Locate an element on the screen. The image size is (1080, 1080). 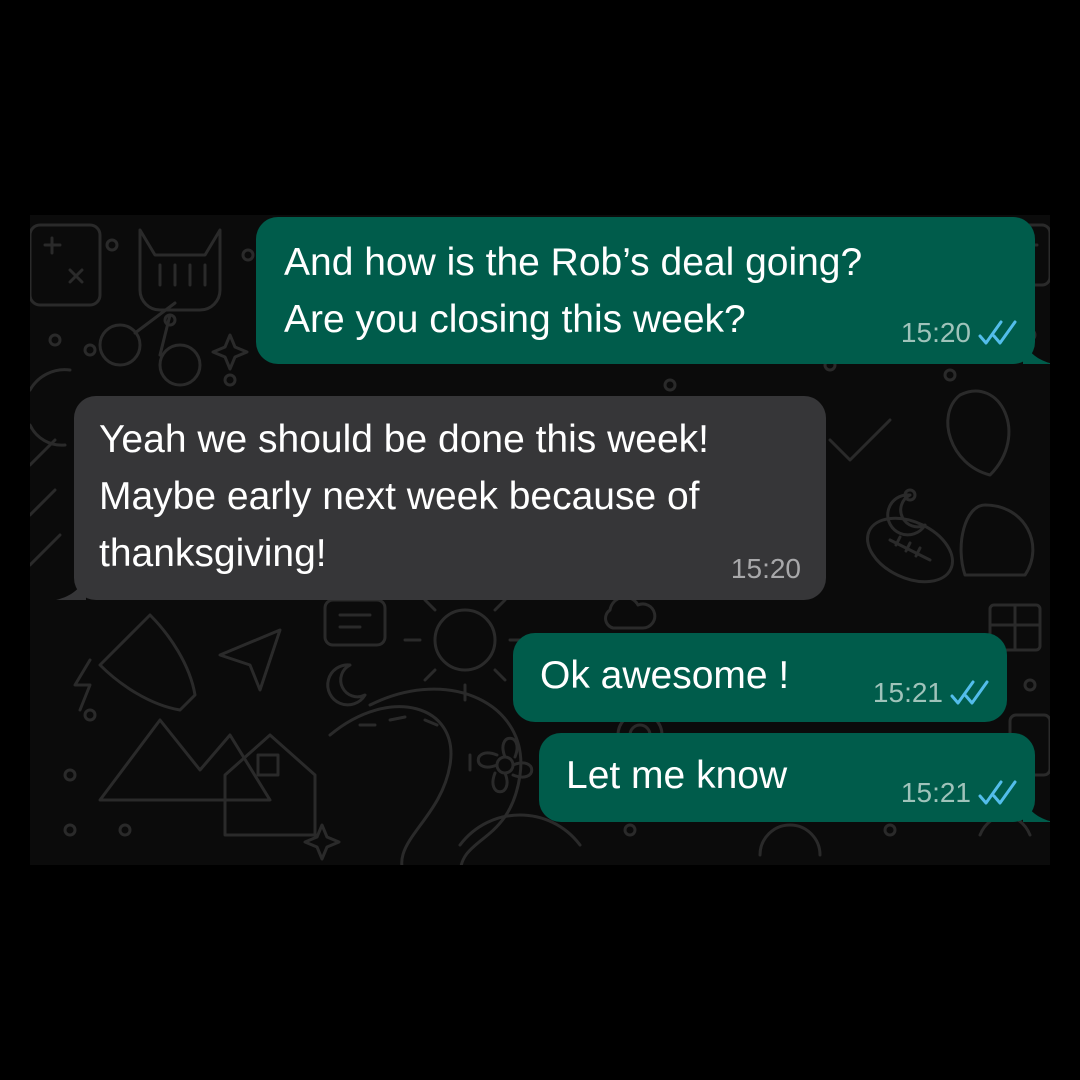
message-text-line: thanksgiving! is located at coordinates (213, 553).